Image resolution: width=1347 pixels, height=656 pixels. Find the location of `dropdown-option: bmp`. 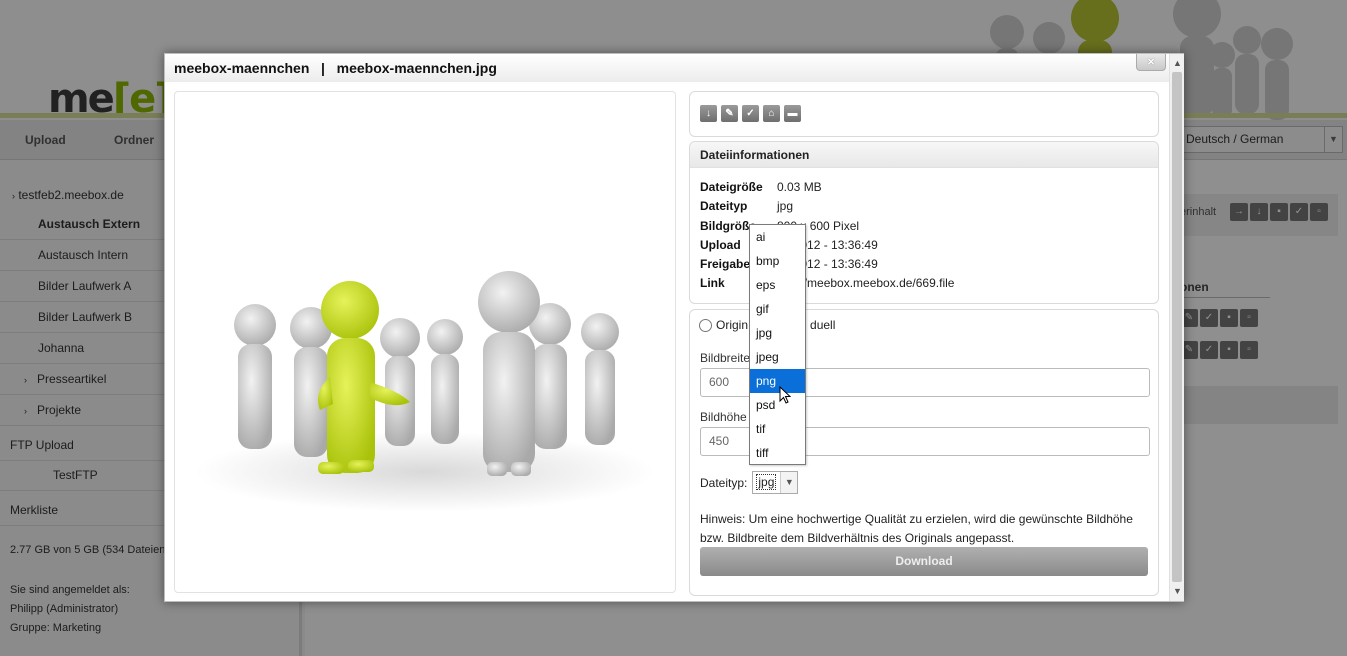

dropdown-option: bmp is located at coordinates (777, 261).